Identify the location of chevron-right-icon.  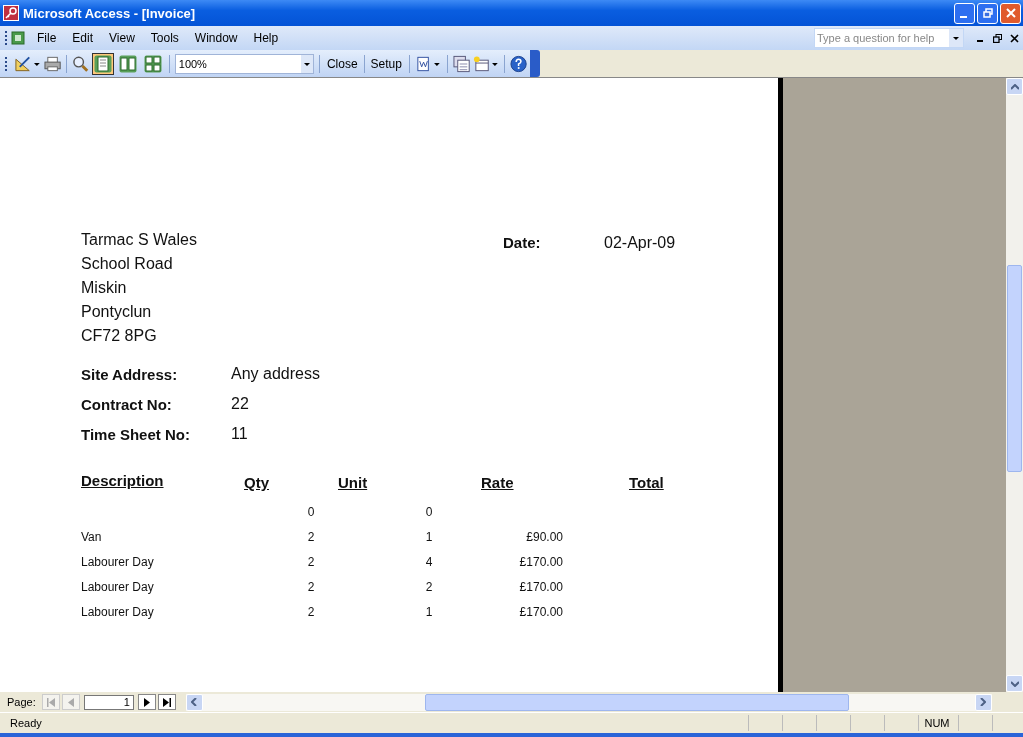
(983, 702).